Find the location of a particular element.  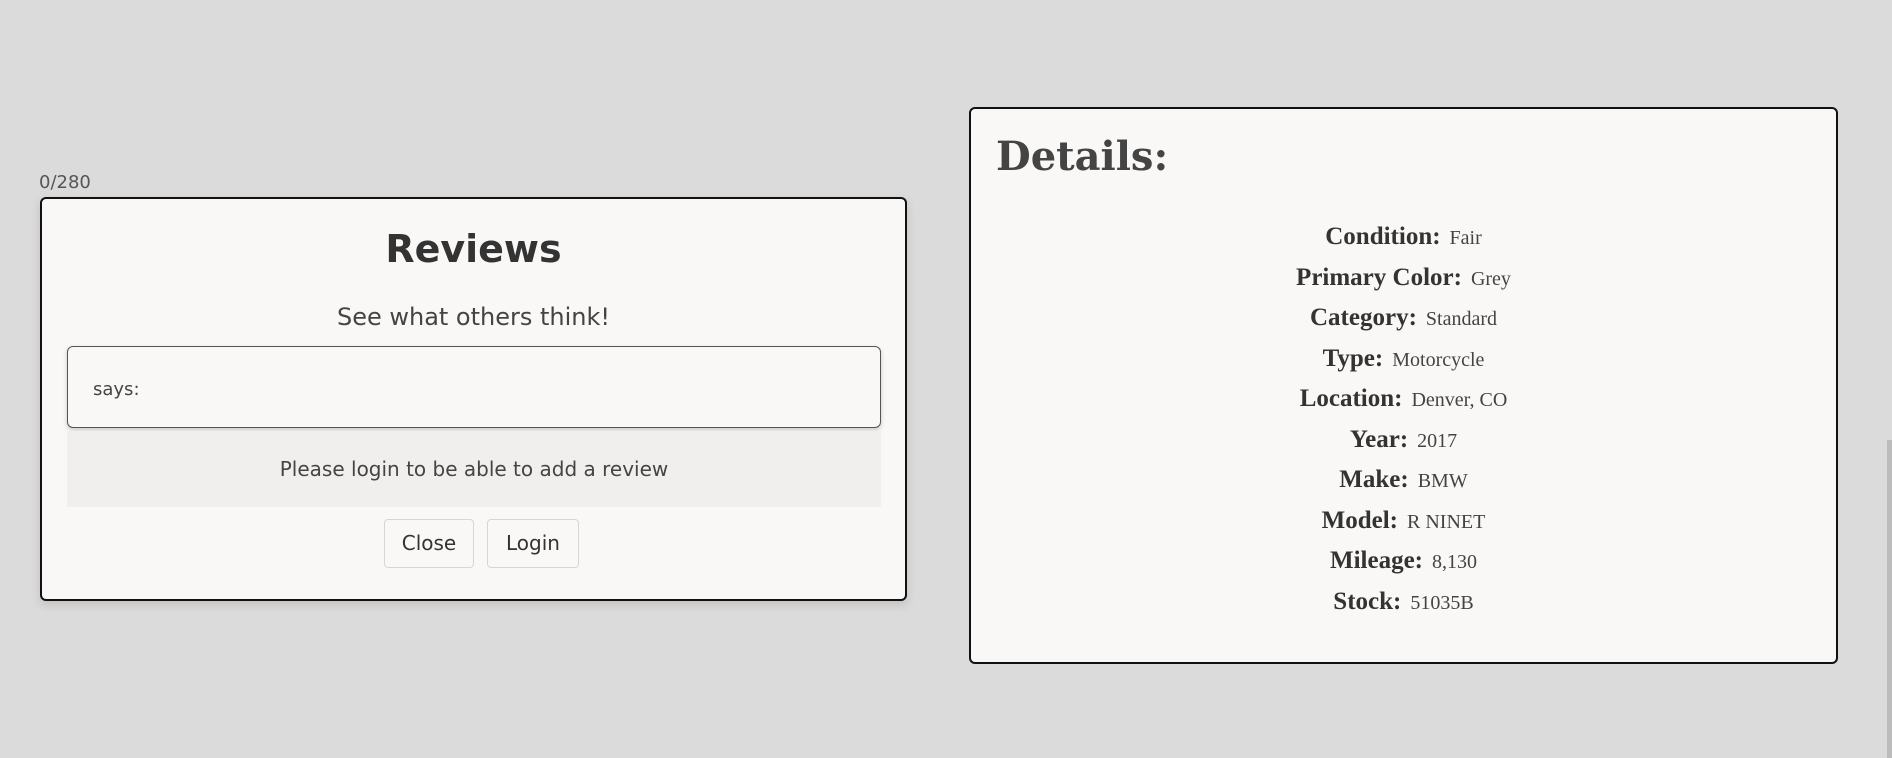

review-item: says: is located at coordinates (474, 387).